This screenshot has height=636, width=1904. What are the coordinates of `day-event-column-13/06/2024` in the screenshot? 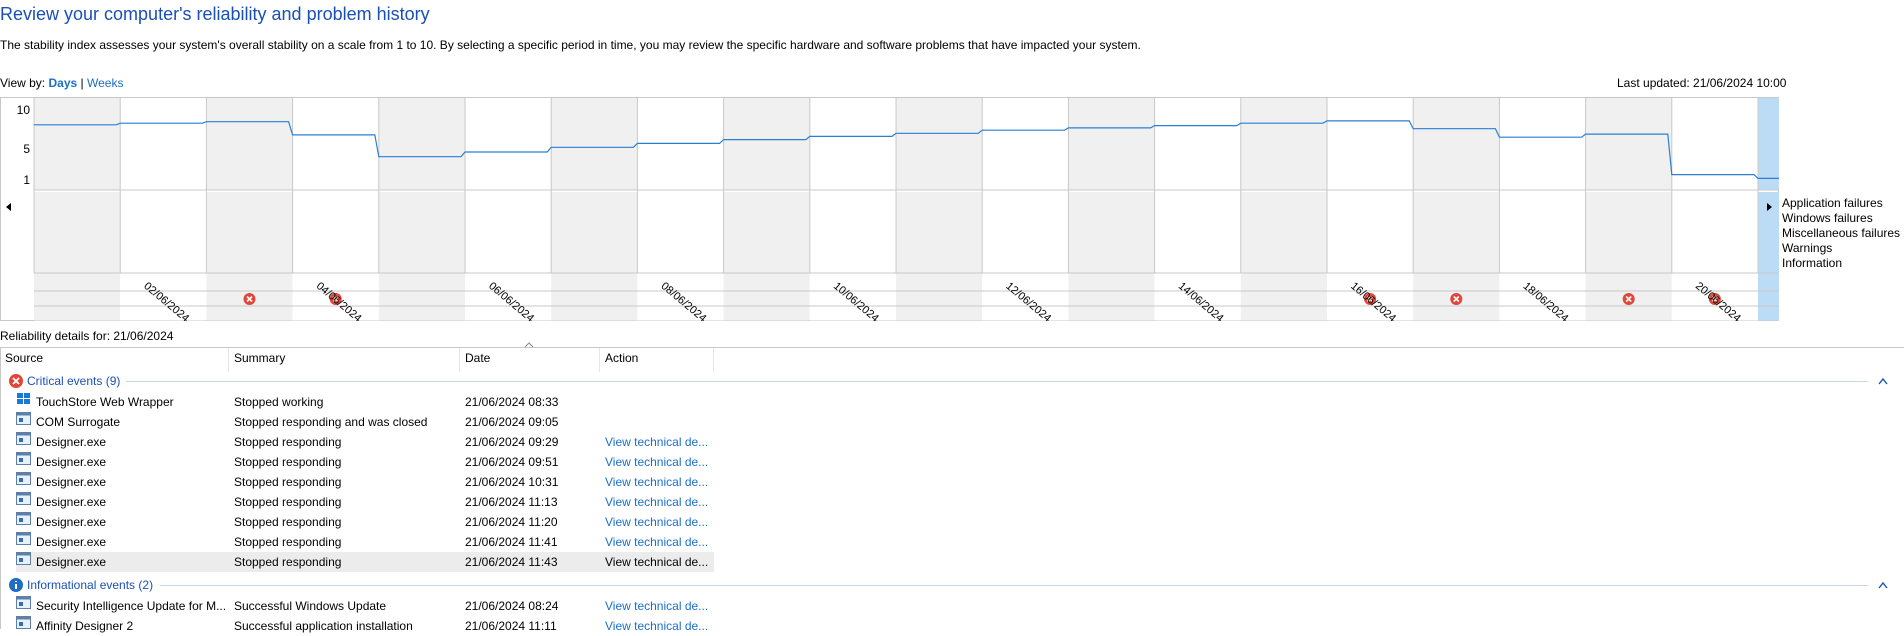 It's located at (1111, 256).